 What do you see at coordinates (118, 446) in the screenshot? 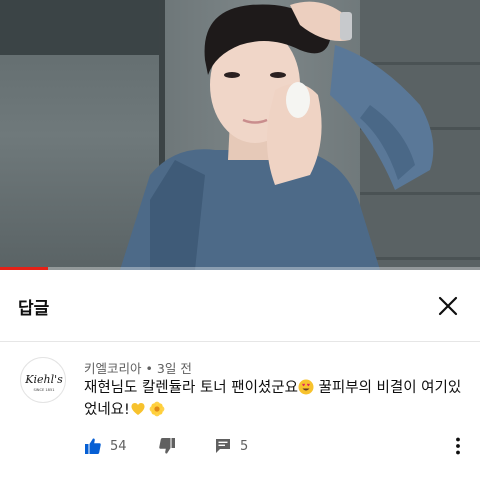
I see `like-count: 54` at bounding box center [118, 446].